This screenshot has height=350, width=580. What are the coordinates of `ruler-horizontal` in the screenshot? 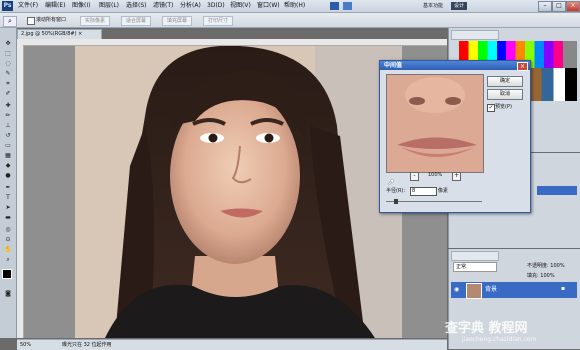 It's located at (232, 42).